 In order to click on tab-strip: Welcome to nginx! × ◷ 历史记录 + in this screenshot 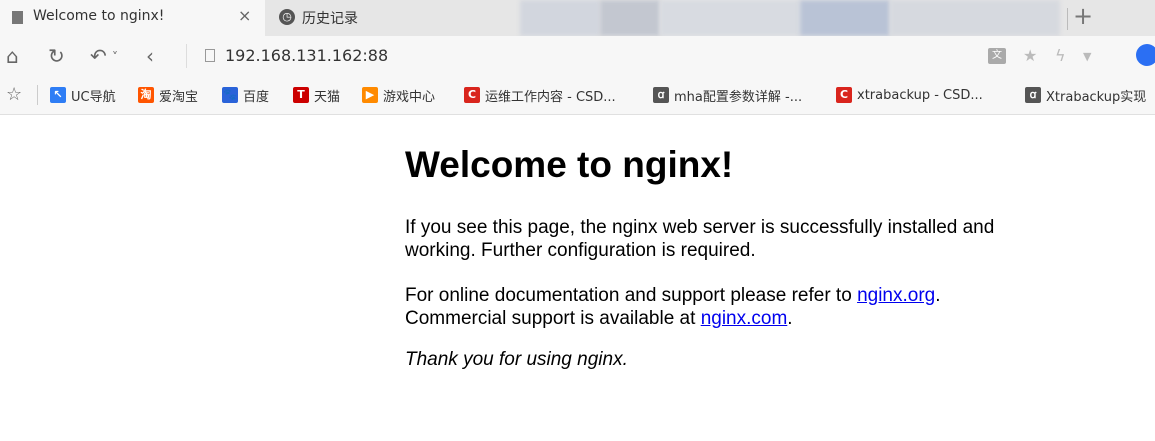, I will do `click(577, 18)`.